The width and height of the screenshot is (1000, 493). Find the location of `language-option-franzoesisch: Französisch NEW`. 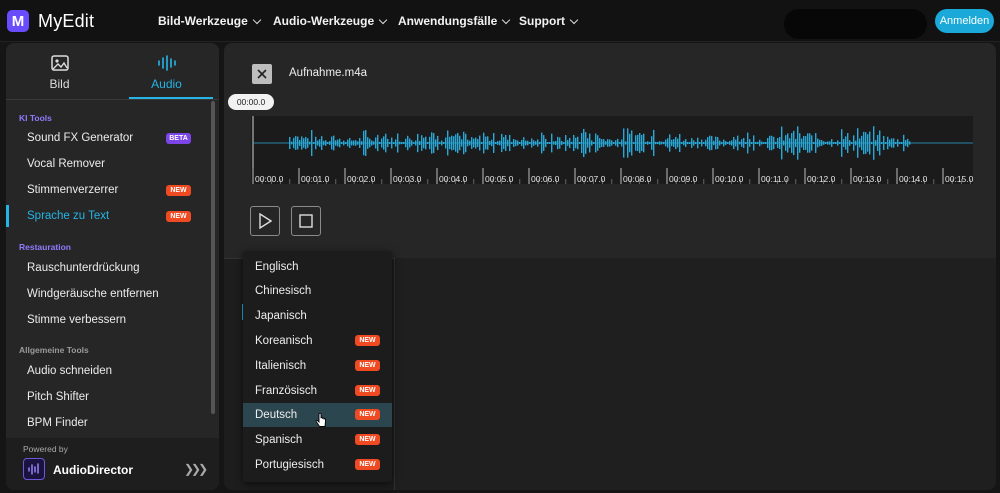

language-option-franzoesisch: Französisch NEW is located at coordinates (317, 391).